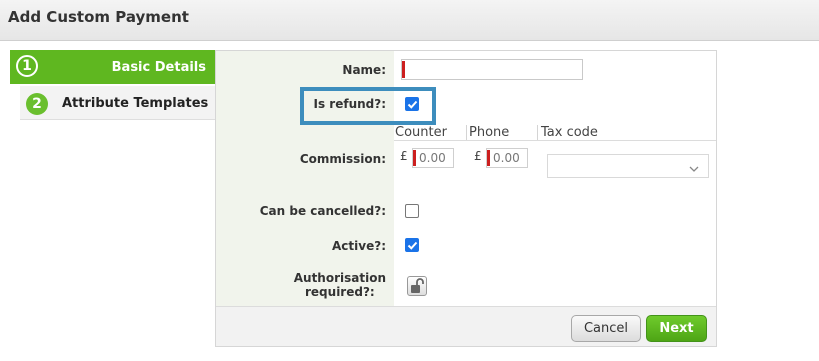 Image resolution: width=819 pixels, height=361 pixels. I want to click on dialog-titlebar: Add Custom Payment, so click(409, 20).